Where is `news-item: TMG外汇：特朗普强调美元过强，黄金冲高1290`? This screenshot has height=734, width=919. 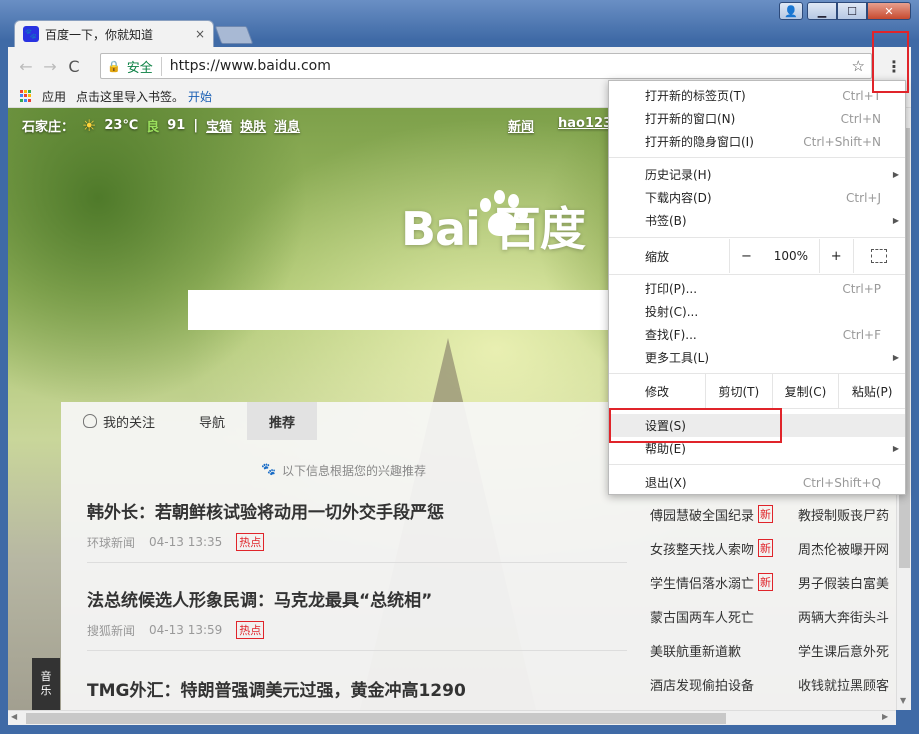 news-item: TMG外汇：特朗普强调美元过强，黄金冲高1290 is located at coordinates (357, 688).